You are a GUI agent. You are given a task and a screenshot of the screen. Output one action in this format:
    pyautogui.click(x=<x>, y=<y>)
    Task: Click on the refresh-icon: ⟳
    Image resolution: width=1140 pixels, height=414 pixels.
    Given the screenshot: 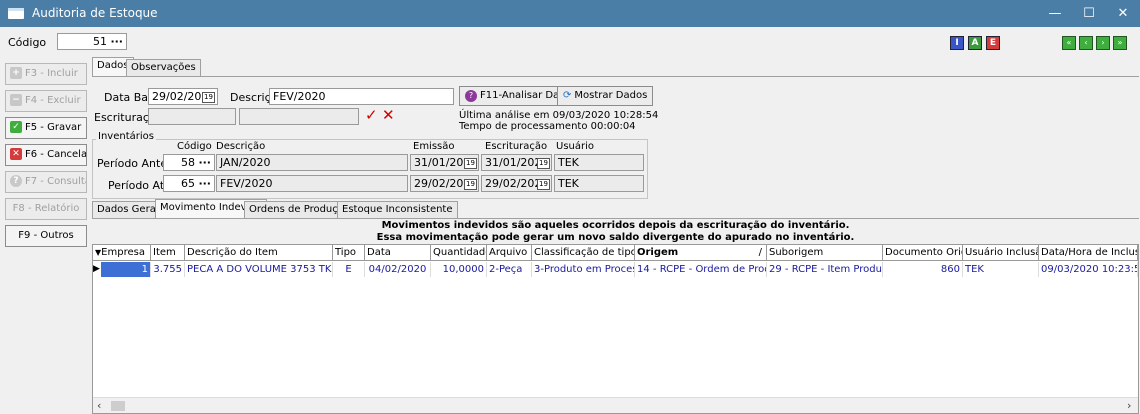 What is the action you would take?
    pyautogui.click(x=567, y=95)
    